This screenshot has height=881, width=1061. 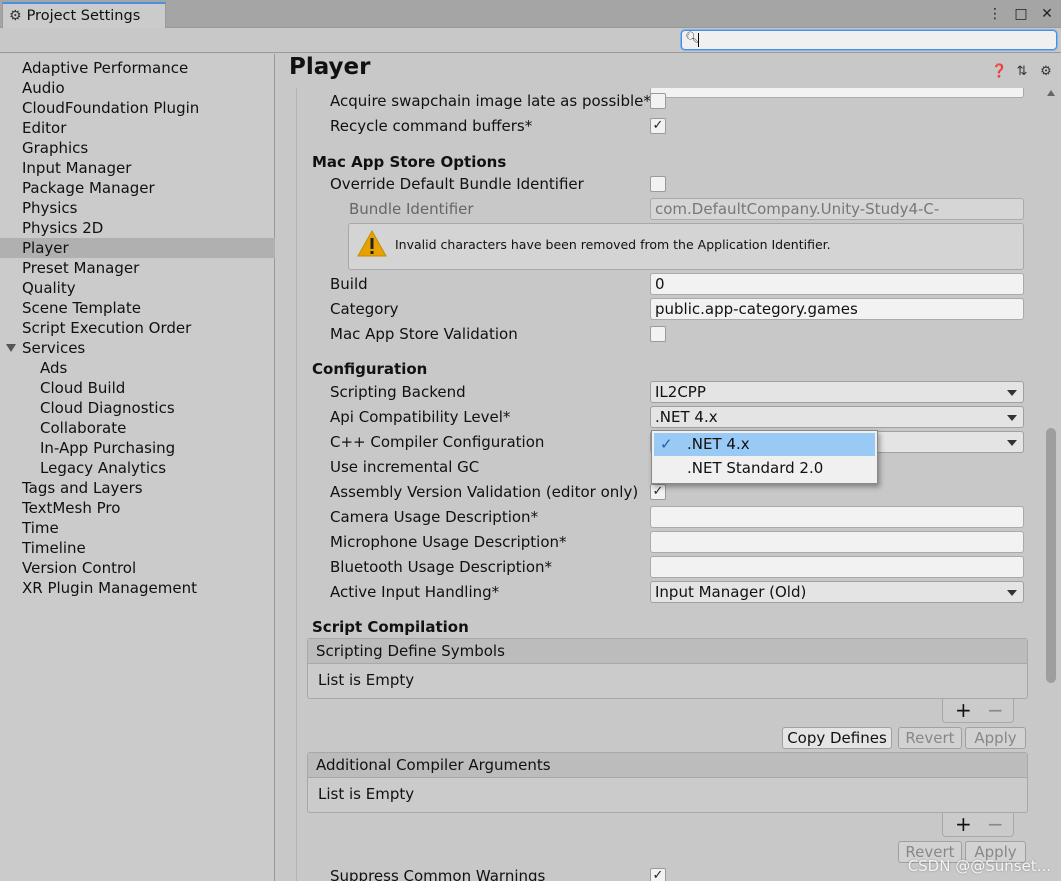 I want to click on mac-validation-row: Mac App Store Validation, so click(x=662, y=334).